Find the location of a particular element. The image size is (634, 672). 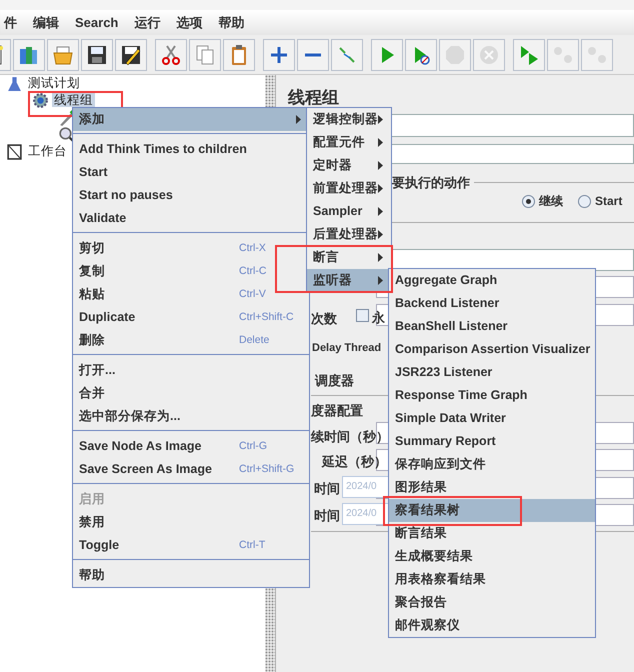

menu-item: 保存响应到文件 is located at coordinates (492, 464).